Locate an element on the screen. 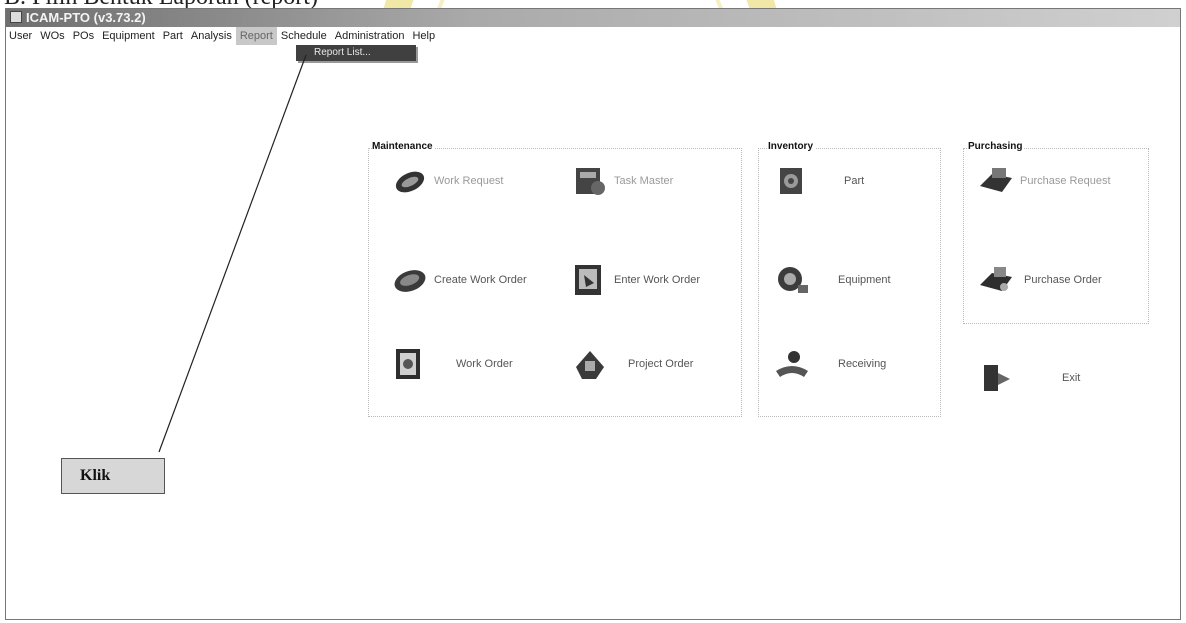 This screenshot has height=623, width=1186. menu-wos: WOs is located at coordinates (52, 36).